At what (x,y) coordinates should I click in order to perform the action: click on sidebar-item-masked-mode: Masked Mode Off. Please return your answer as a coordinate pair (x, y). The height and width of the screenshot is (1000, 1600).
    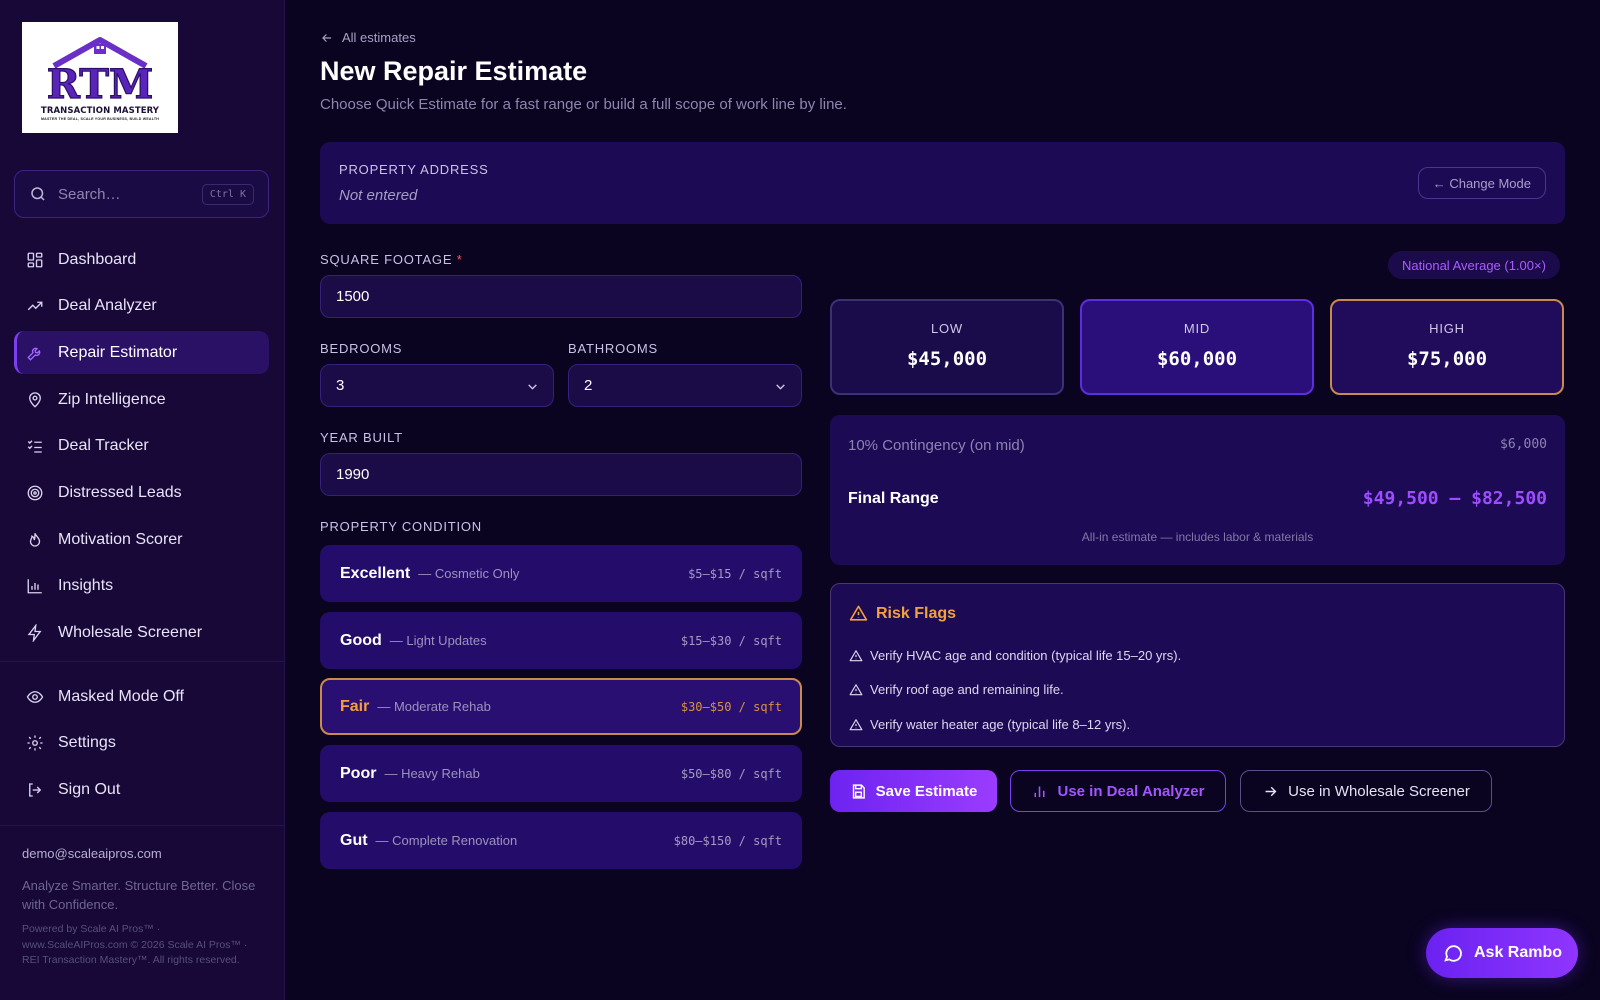
    Looking at the image, I should click on (141, 696).